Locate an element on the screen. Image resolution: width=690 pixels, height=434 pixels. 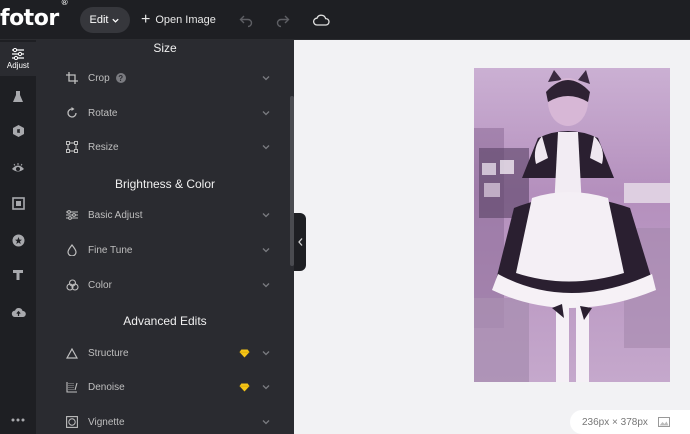
eye-icon is located at coordinates (18, 167).